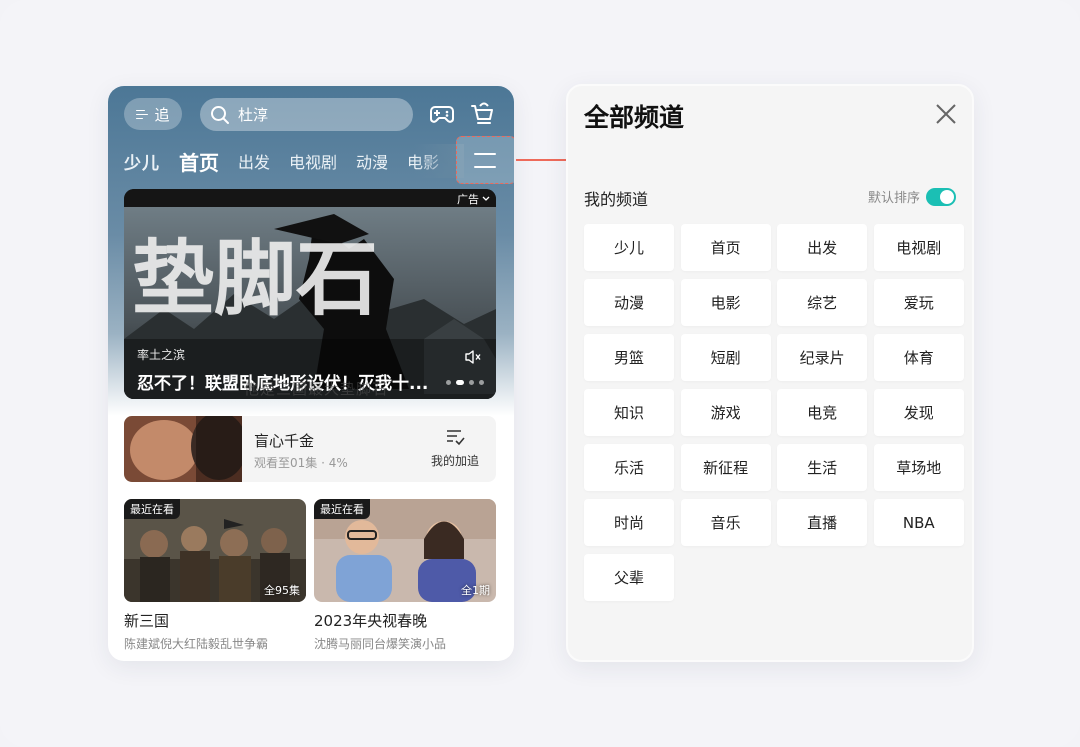 The image size is (1080, 747). Describe the element at coordinates (455, 448) in the screenshot. I see `my-follow-button: 我的加追` at that location.